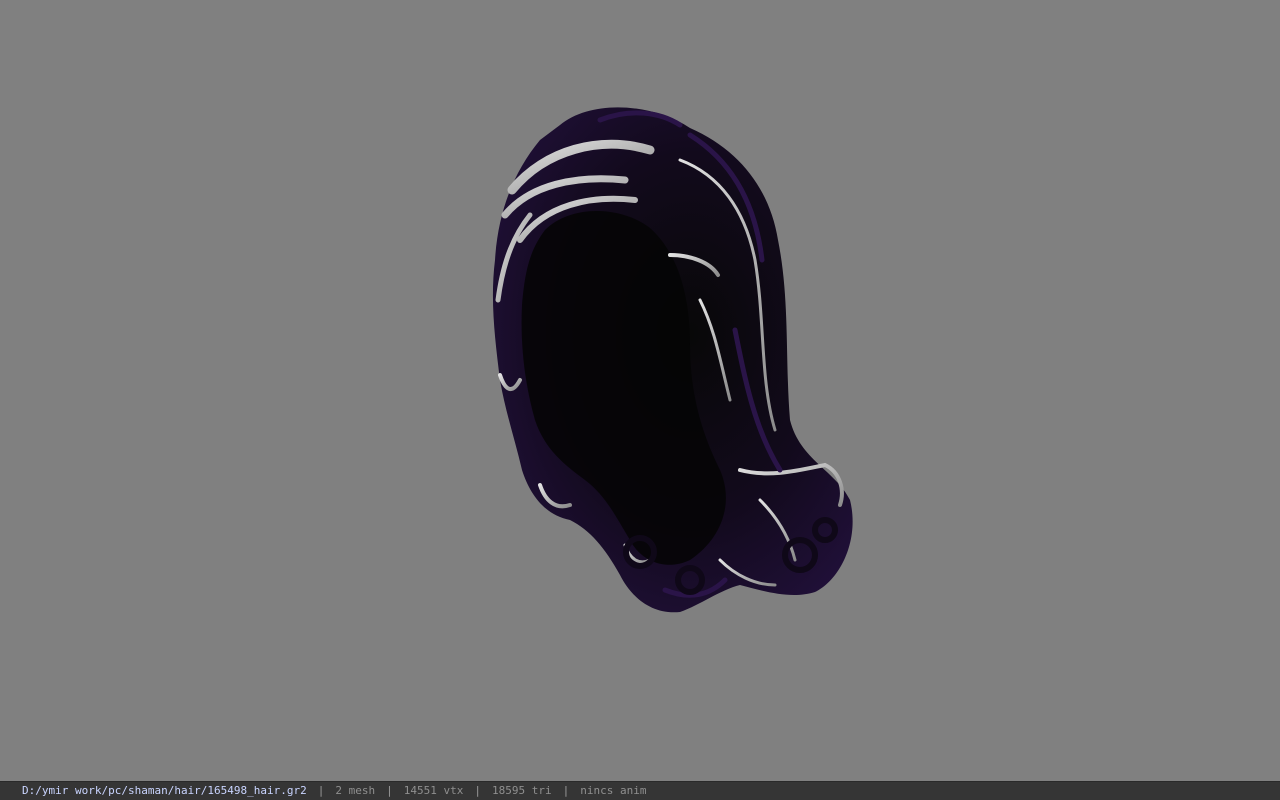  I want to click on vertex-count: 14551 vtx, so click(433, 790).